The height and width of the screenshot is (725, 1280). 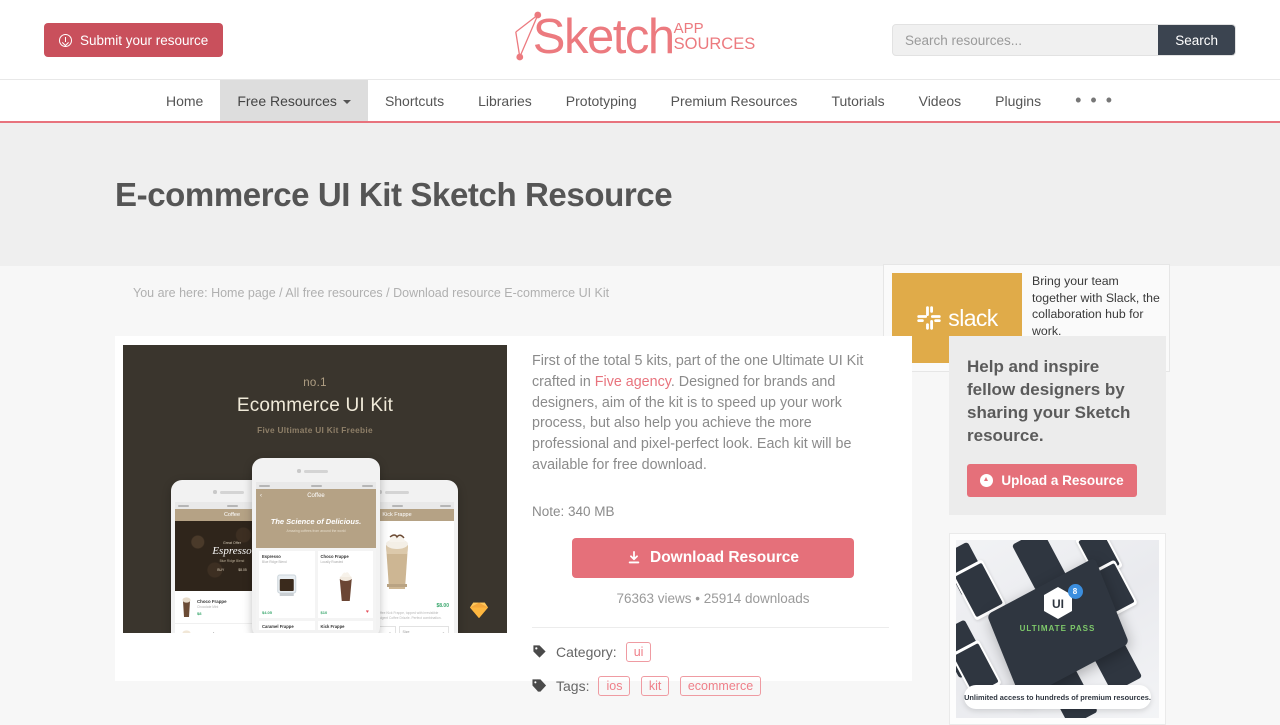 What do you see at coordinates (414, 100) in the screenshot?
I see `nav-item-shortcuts: Shortcuts` at bounding box center [414, 100].